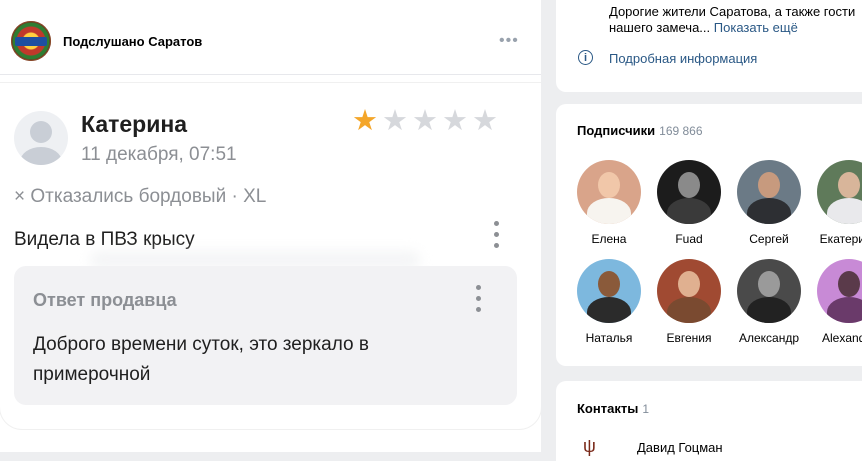 This screenshot has width=862, height=461. I want to click on contacts-title: Контакты, so click(608, 408).